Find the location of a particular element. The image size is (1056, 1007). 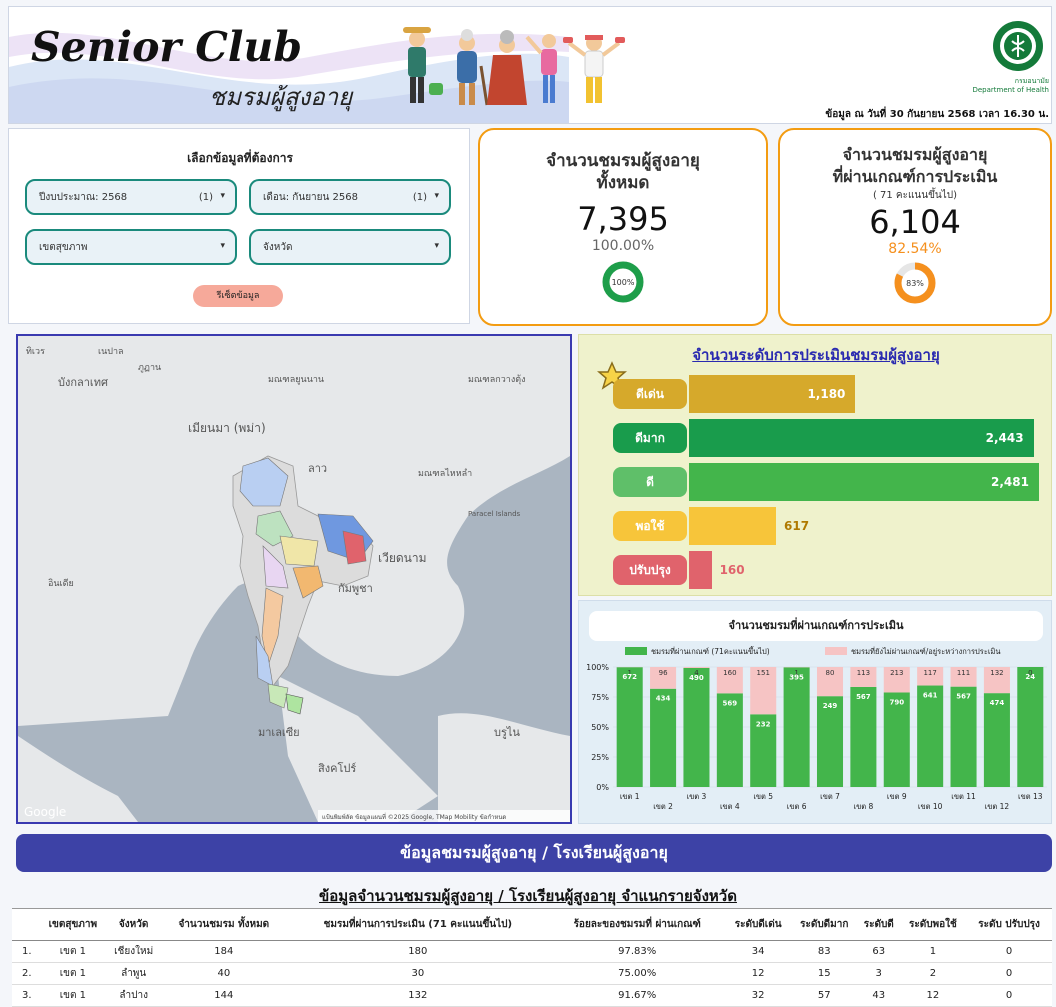

y-tick-0: 0% is located at coordinates (602, 787).